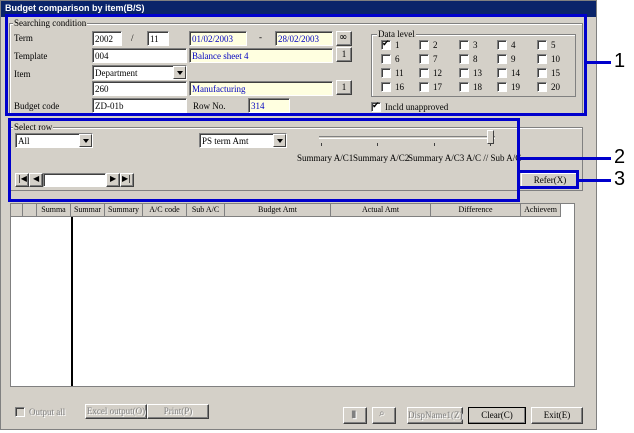  I want to click on grid-column-header: Actual Amt, so click(381, 210).